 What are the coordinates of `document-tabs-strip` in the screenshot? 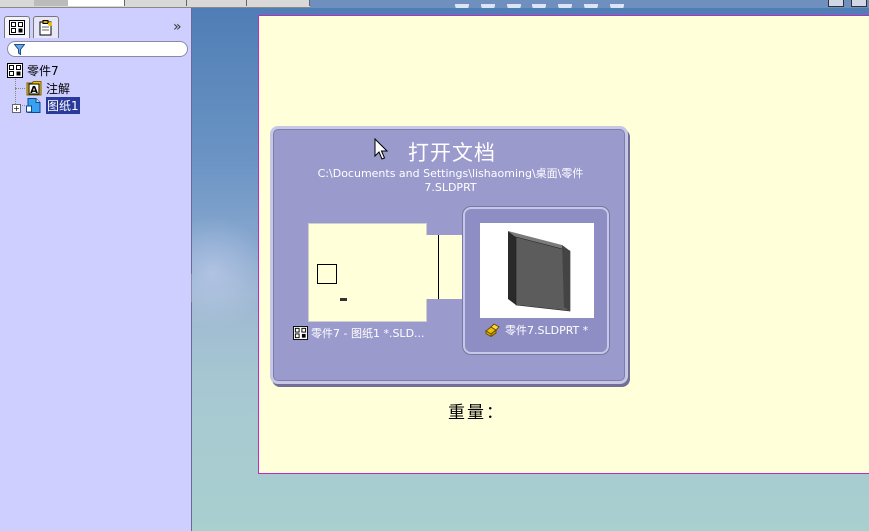 It's located at (155, 4).